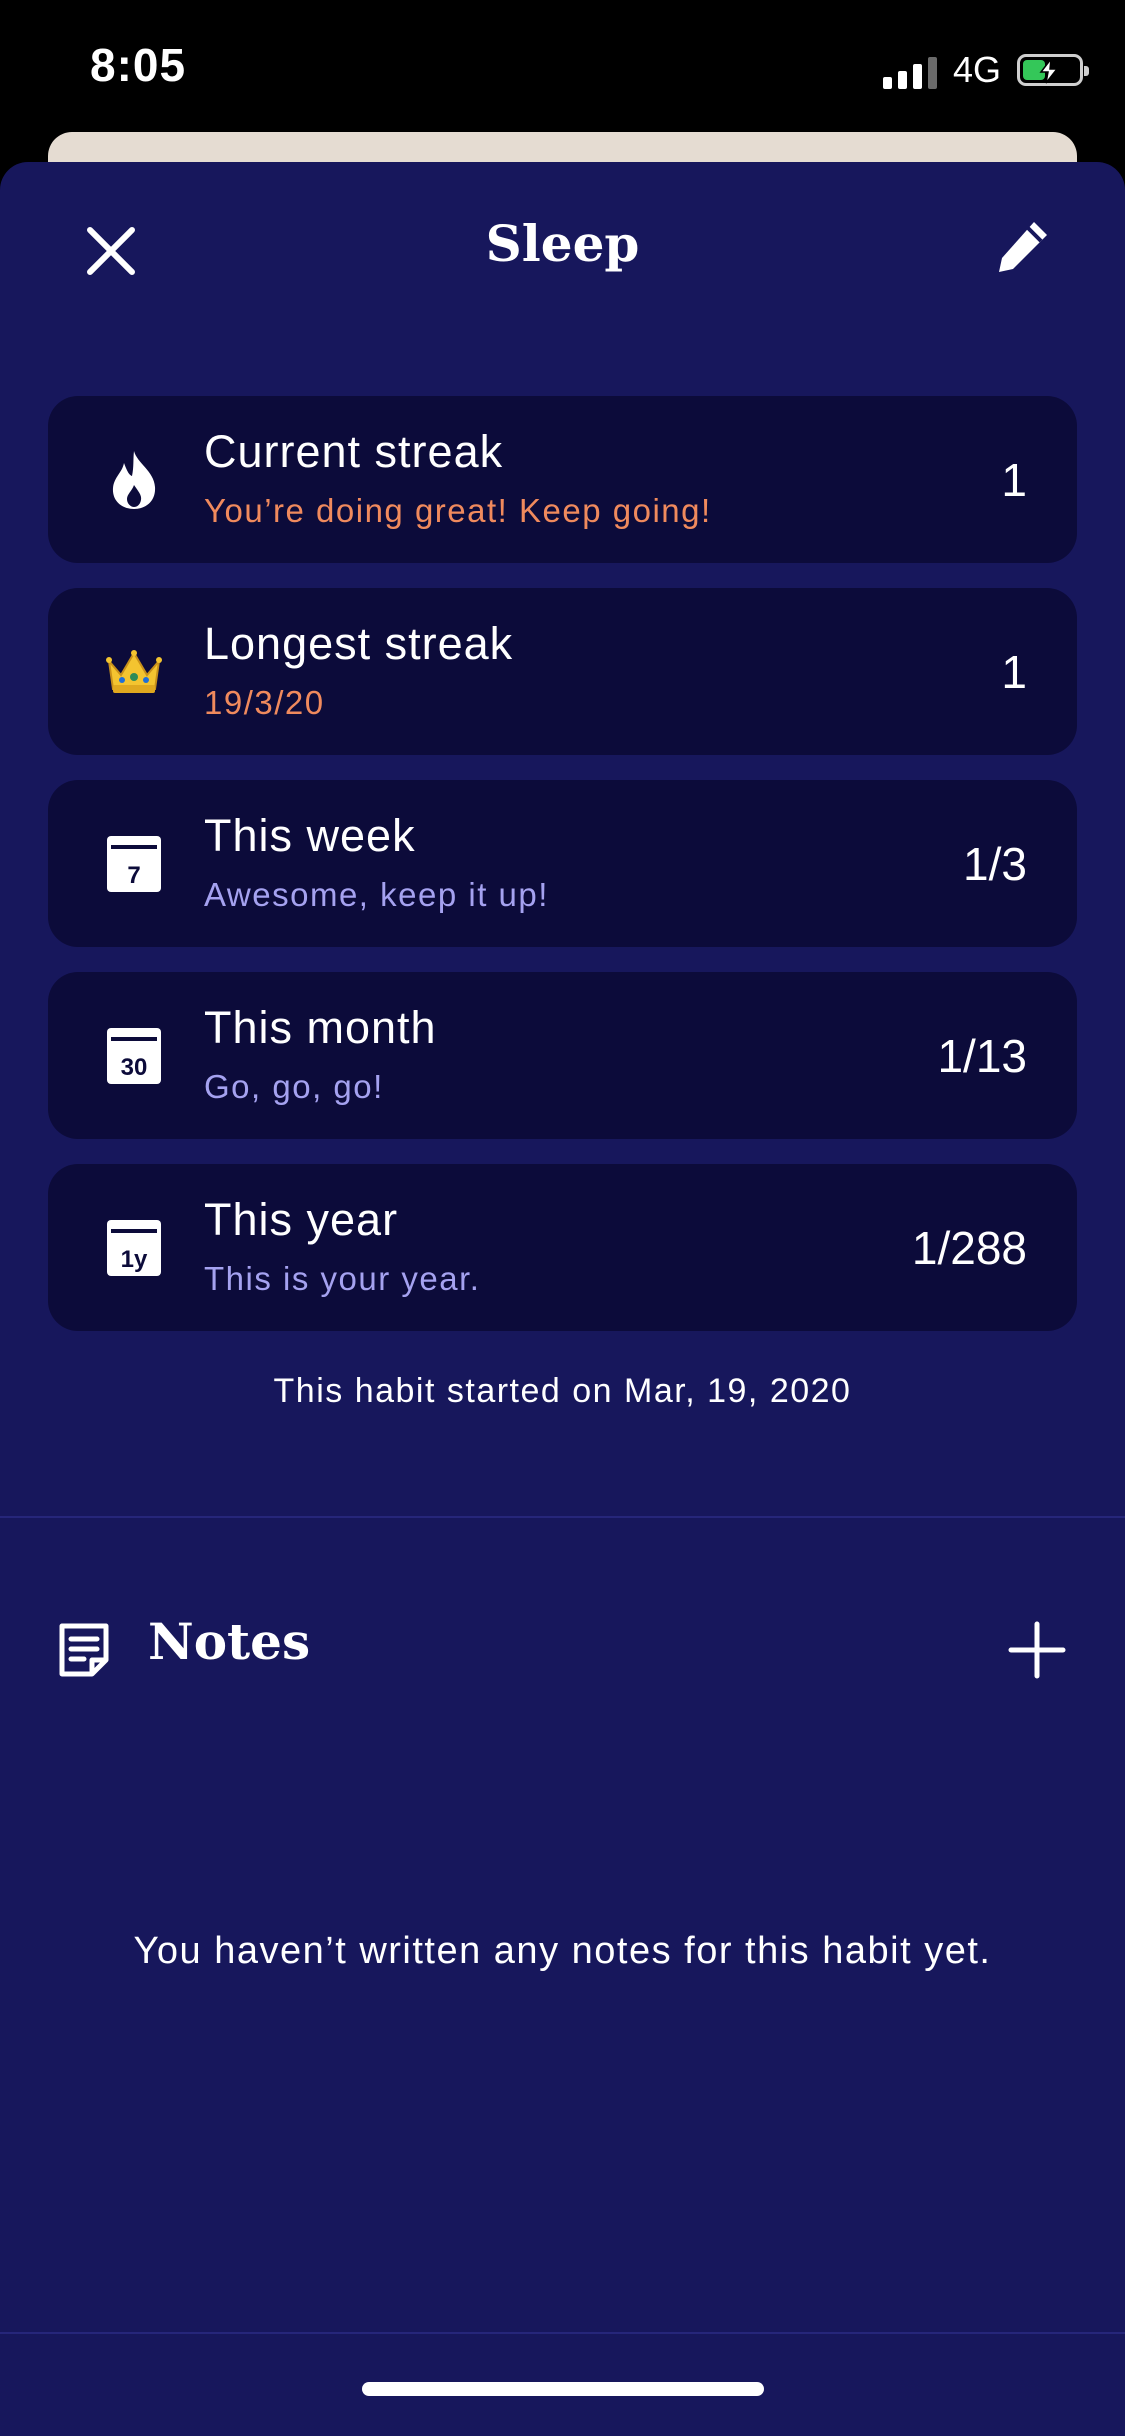 The width and height of the screenshot is (1125, 2436). Describe the element at coordinates (376, 894) in the screenshot. I see `stat-subtitle: Awesome, keep it up!` at that location.